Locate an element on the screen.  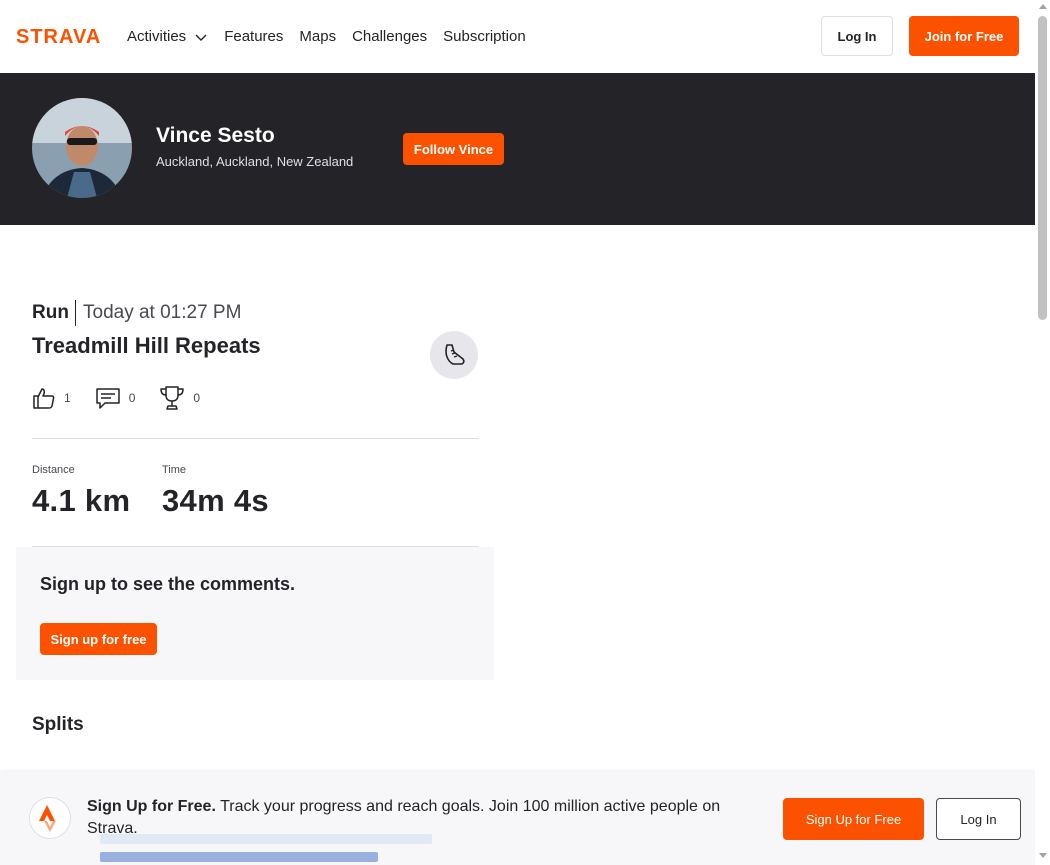
nav-item-label: Maps is located at coordinates (318, 36).